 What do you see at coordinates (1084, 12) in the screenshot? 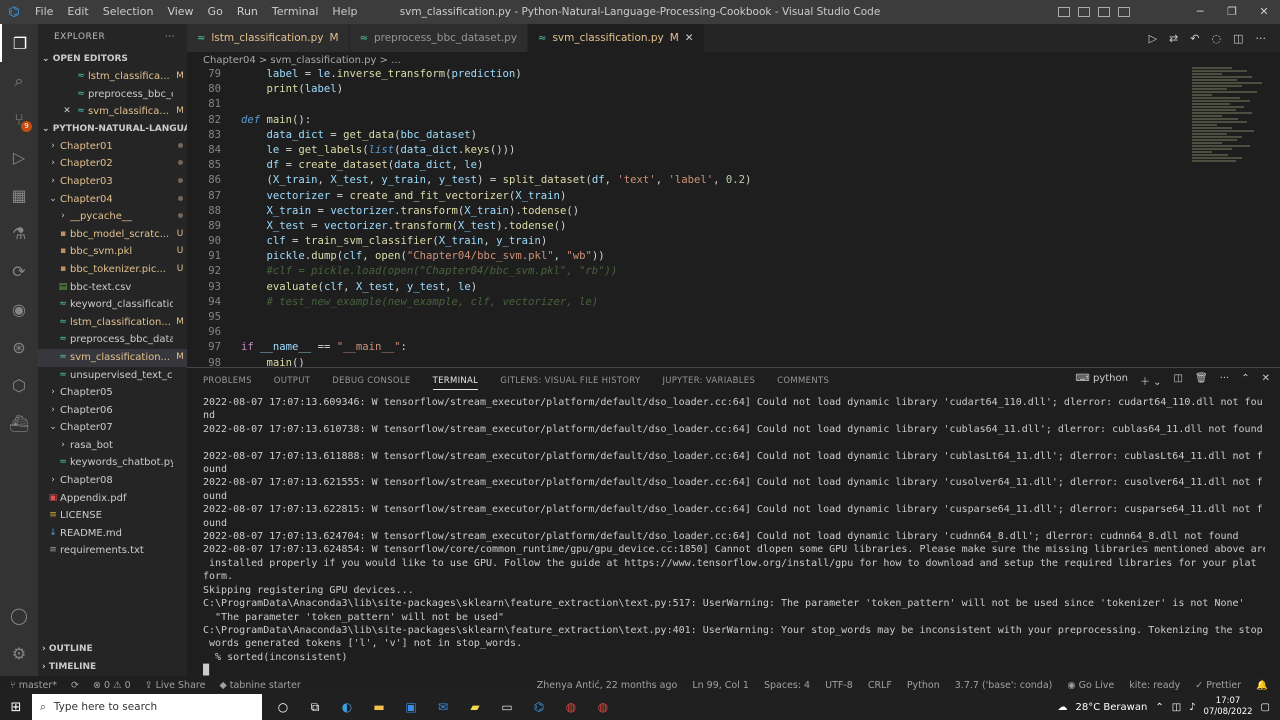
I see `toggle-panel-icon` at bounding box center [1084, 12].